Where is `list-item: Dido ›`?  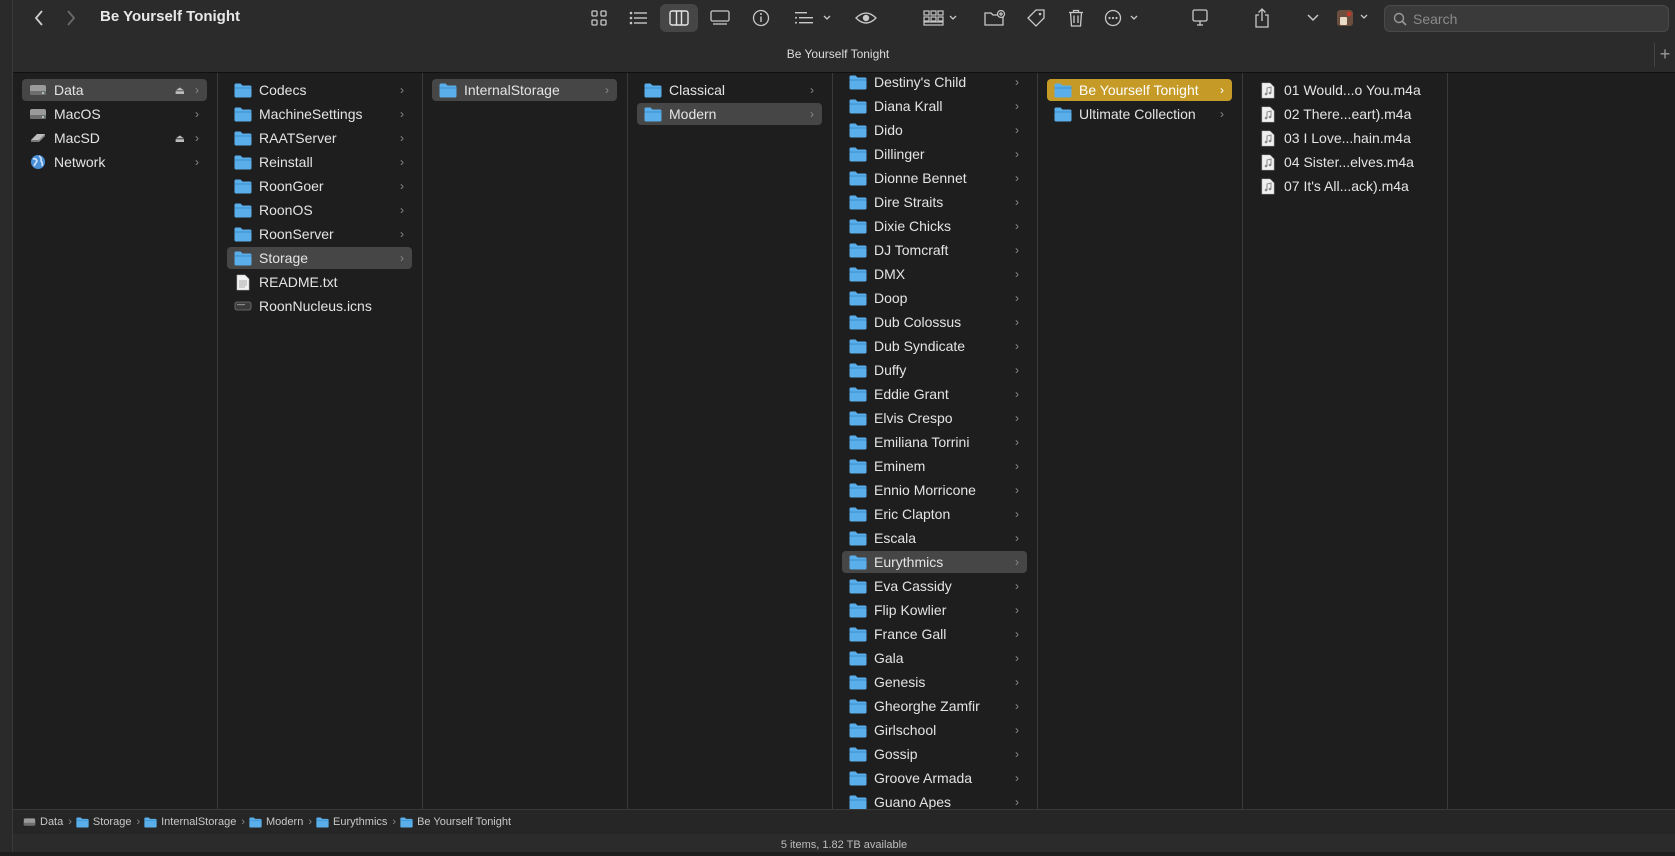
list-item: Dido › is located at coordinates (934, 130).